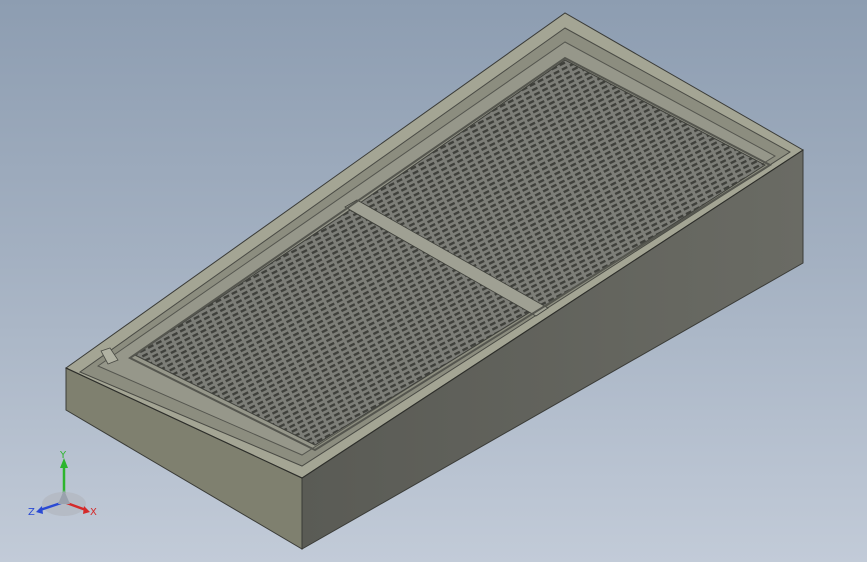 The width and height of the screenshot is (867, 562). I want to click on orientation-triad: Y X Z, so click(65, 486).